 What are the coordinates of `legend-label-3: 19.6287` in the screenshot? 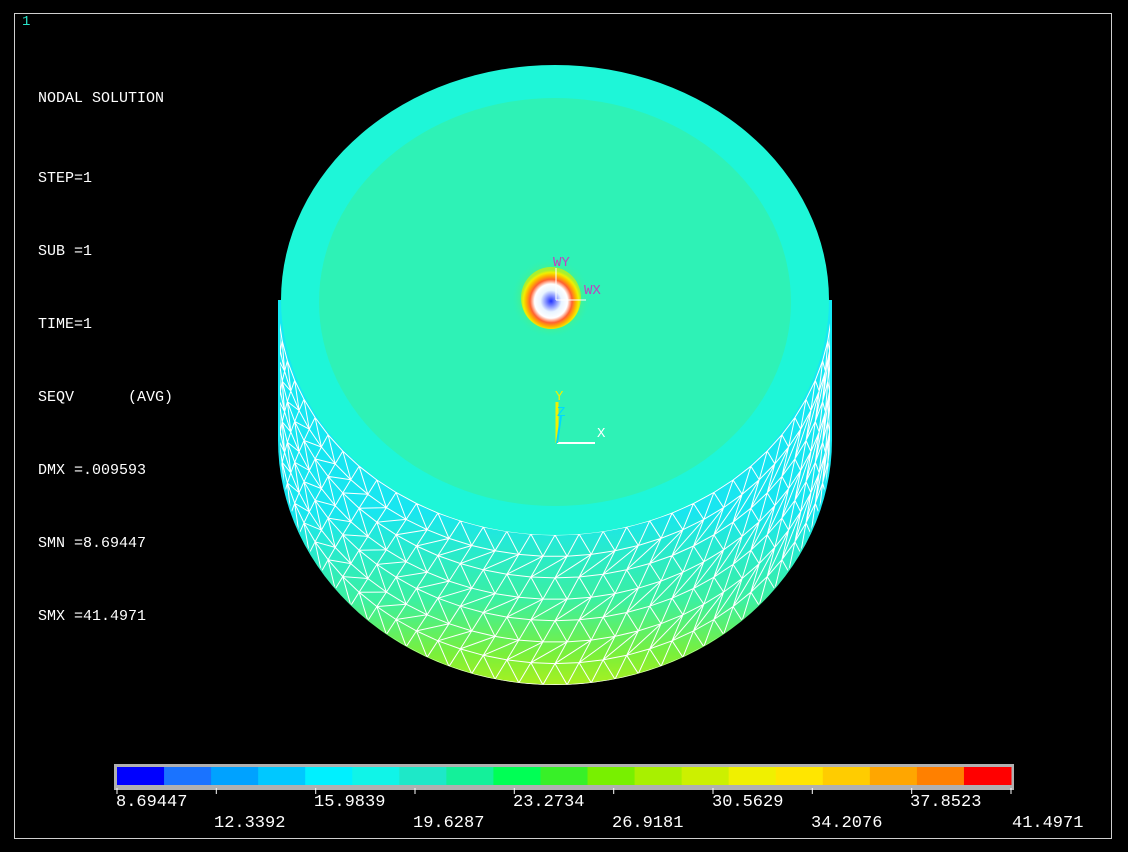 It's located at (448, 823).